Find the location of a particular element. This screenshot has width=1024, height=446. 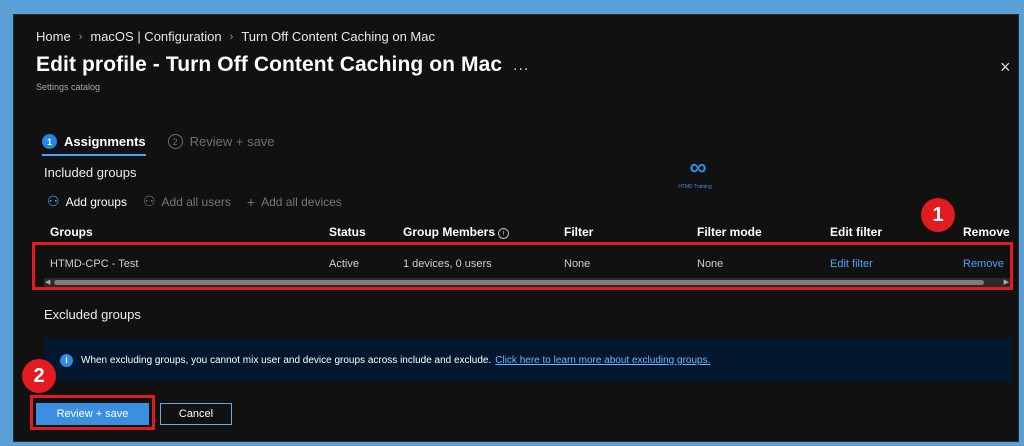

tab-review-save: 2 Review + save is located at coordinates (221, 141).